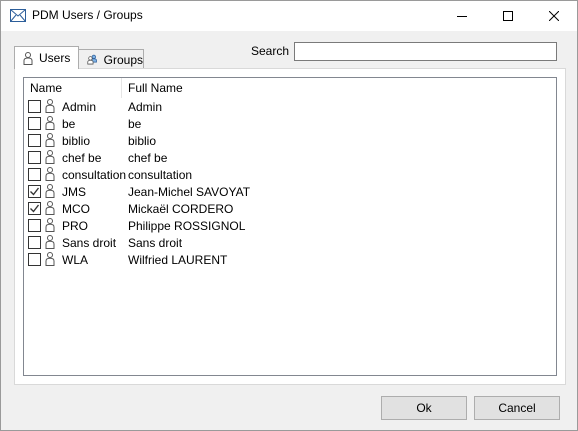 This screenshot has height=431, width=578. I want to click on user-full-name: chef be, so click(148, 158).